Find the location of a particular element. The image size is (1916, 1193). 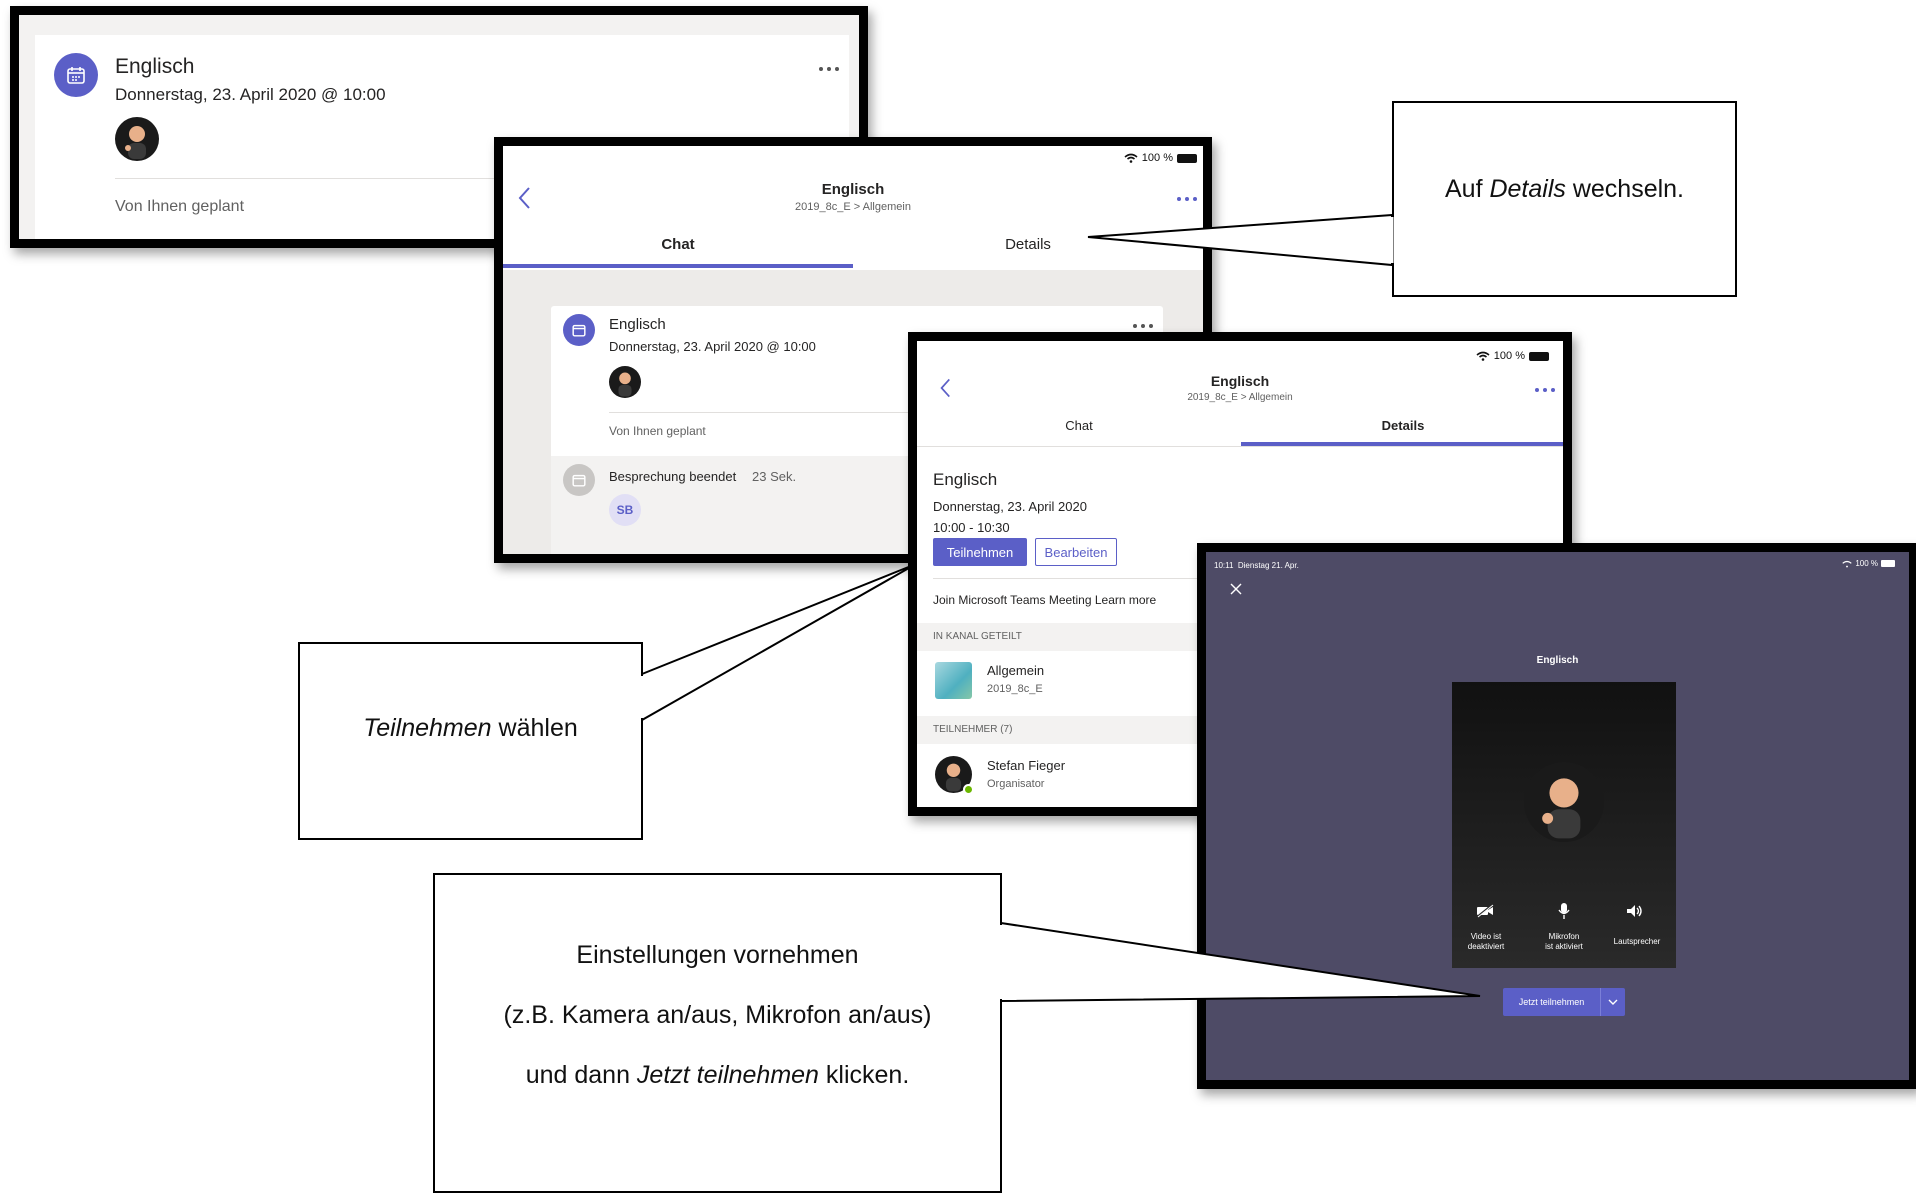

join-meeting-link: Join Microsoft Teams Meeting Learn more is located at coordinates (1044, 600).